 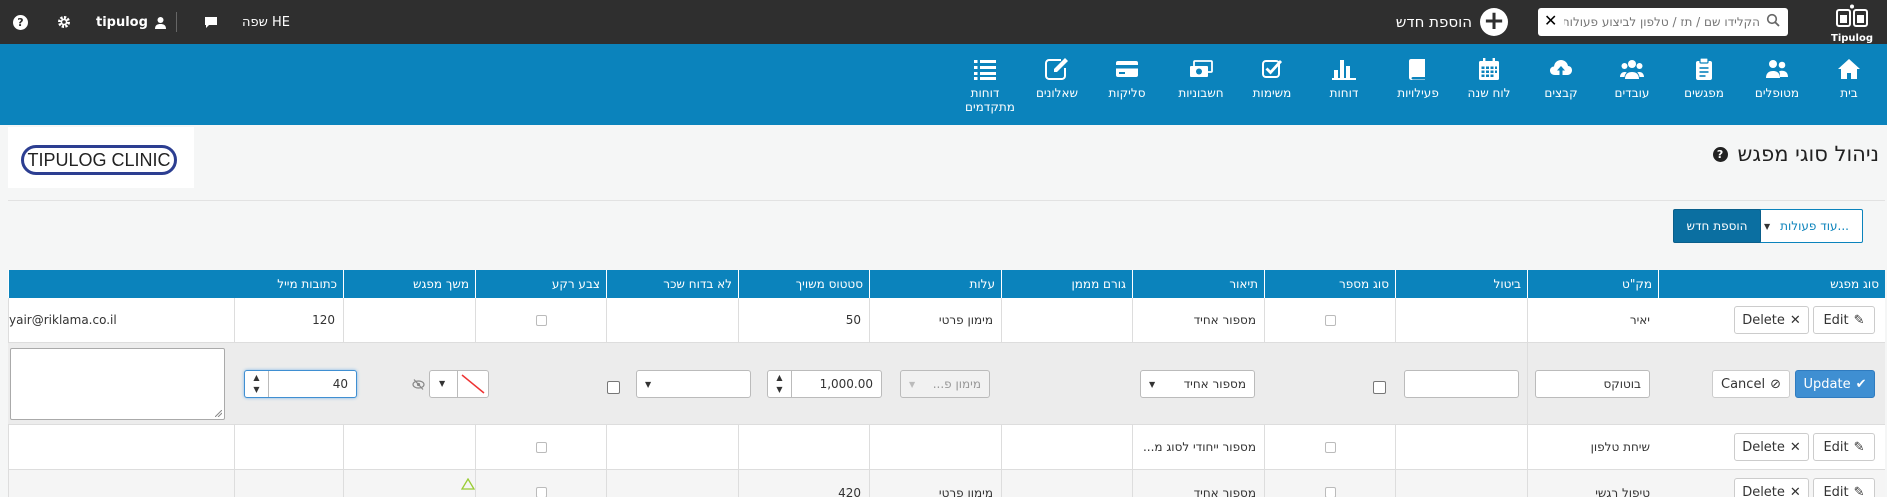 I want to click on color-dropdown: ▼, so click(x=444, y=384).